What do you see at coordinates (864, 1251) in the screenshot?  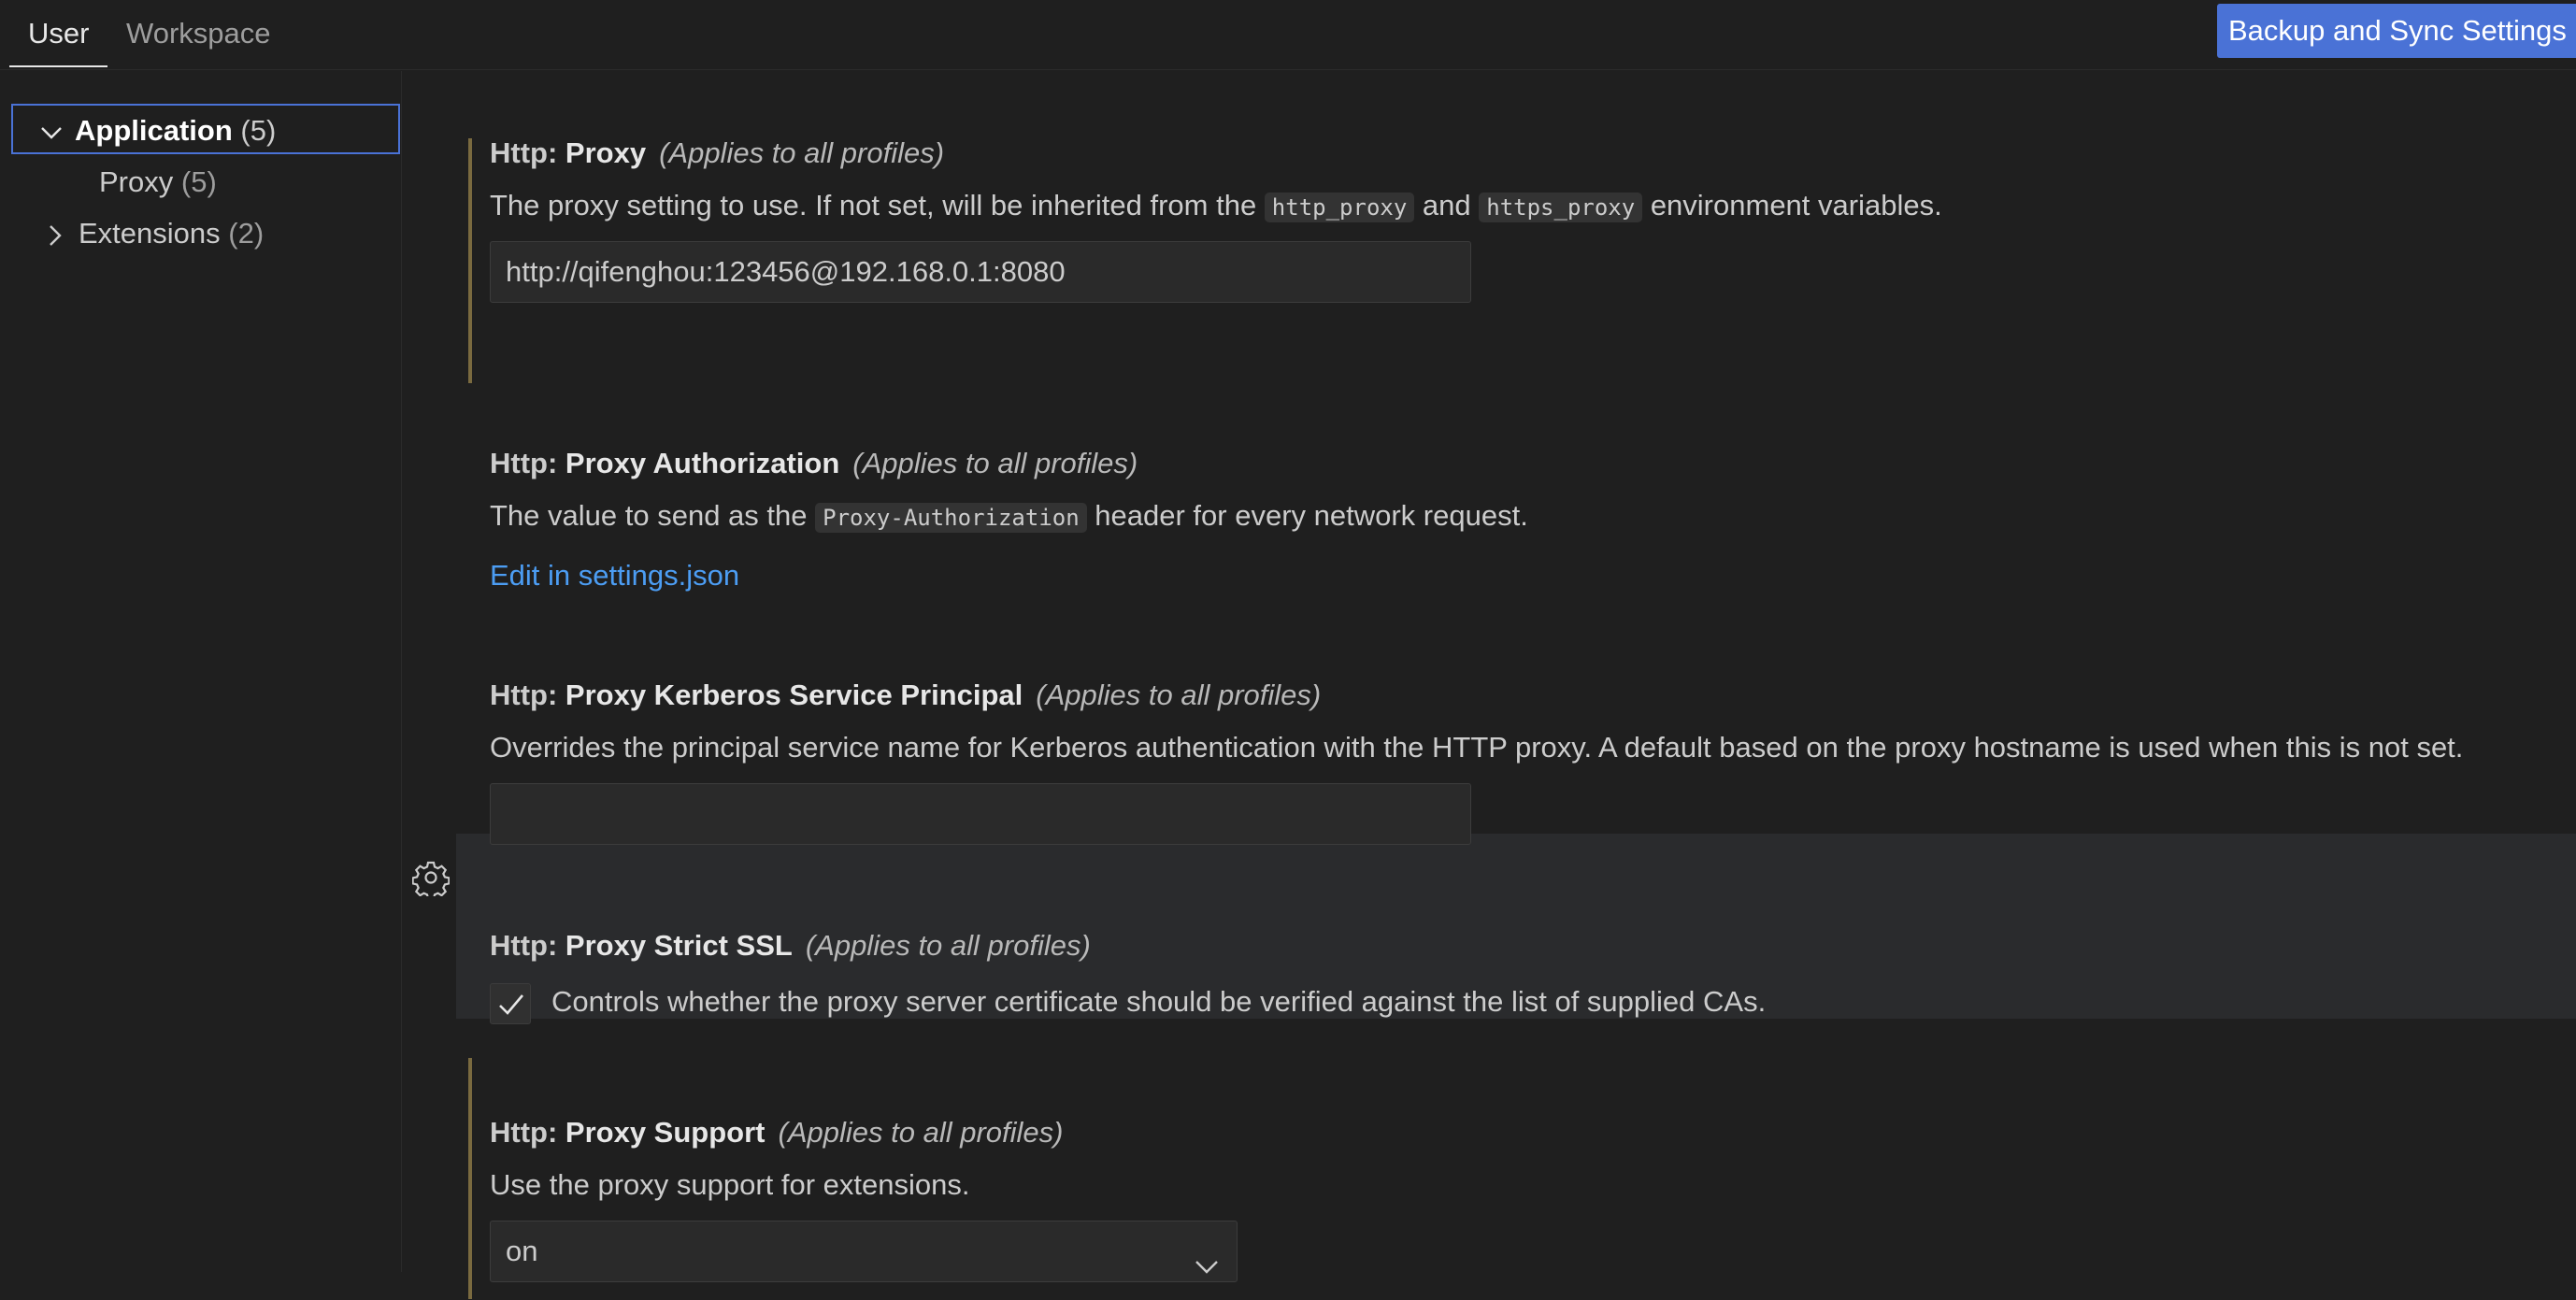 I see `proxy-support-select: on` at bounding box center [864, 1251].